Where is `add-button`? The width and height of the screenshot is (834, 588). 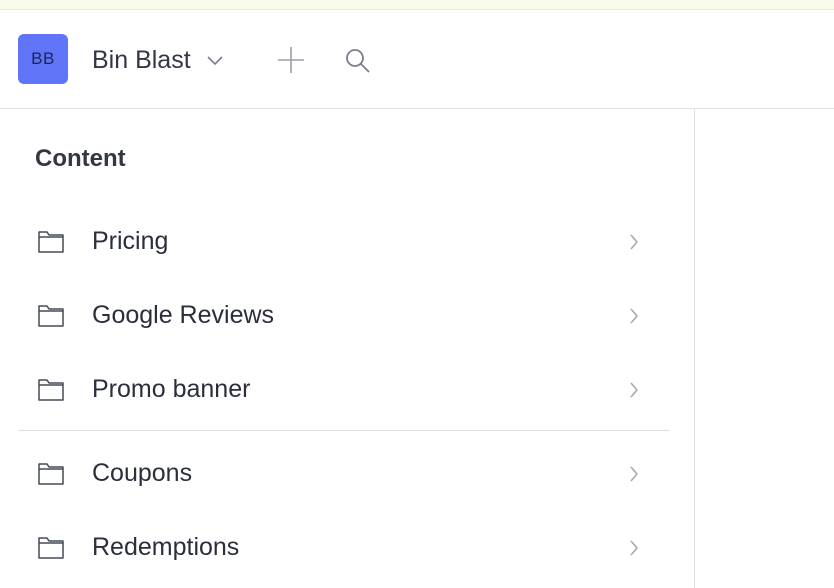
add-button is located at coordinates (291, 60).